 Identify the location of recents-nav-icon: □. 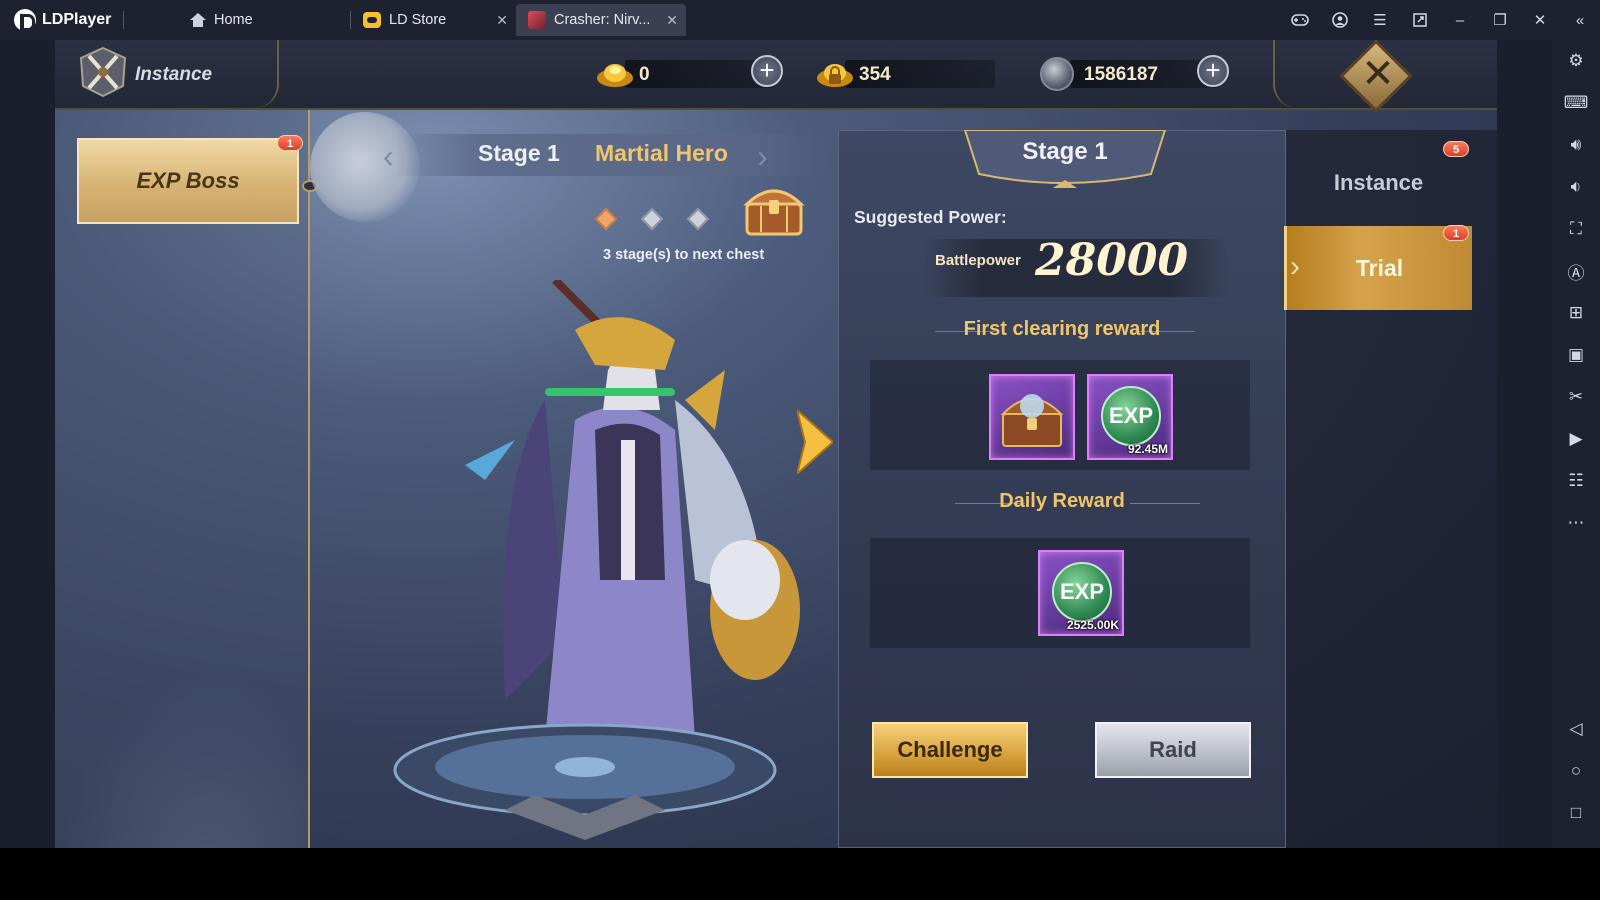
(1576, 813).